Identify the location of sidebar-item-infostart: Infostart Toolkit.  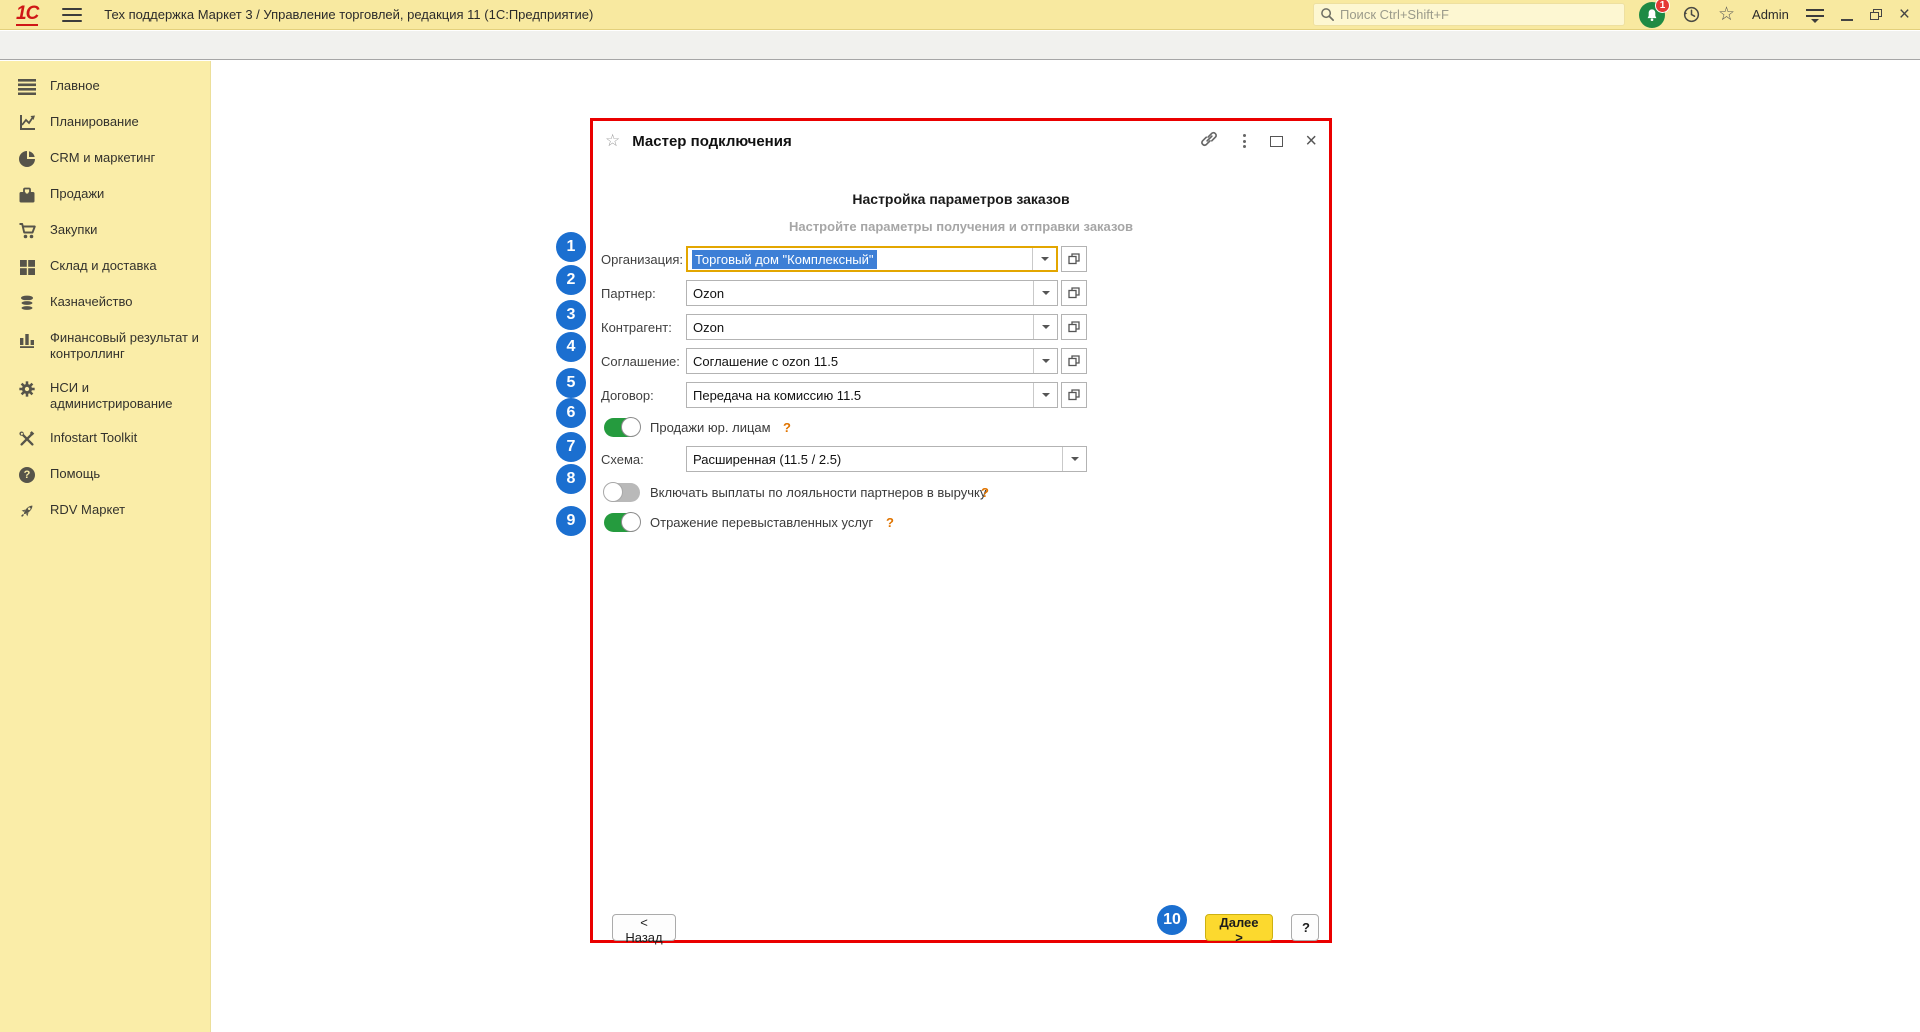
(105, 439).